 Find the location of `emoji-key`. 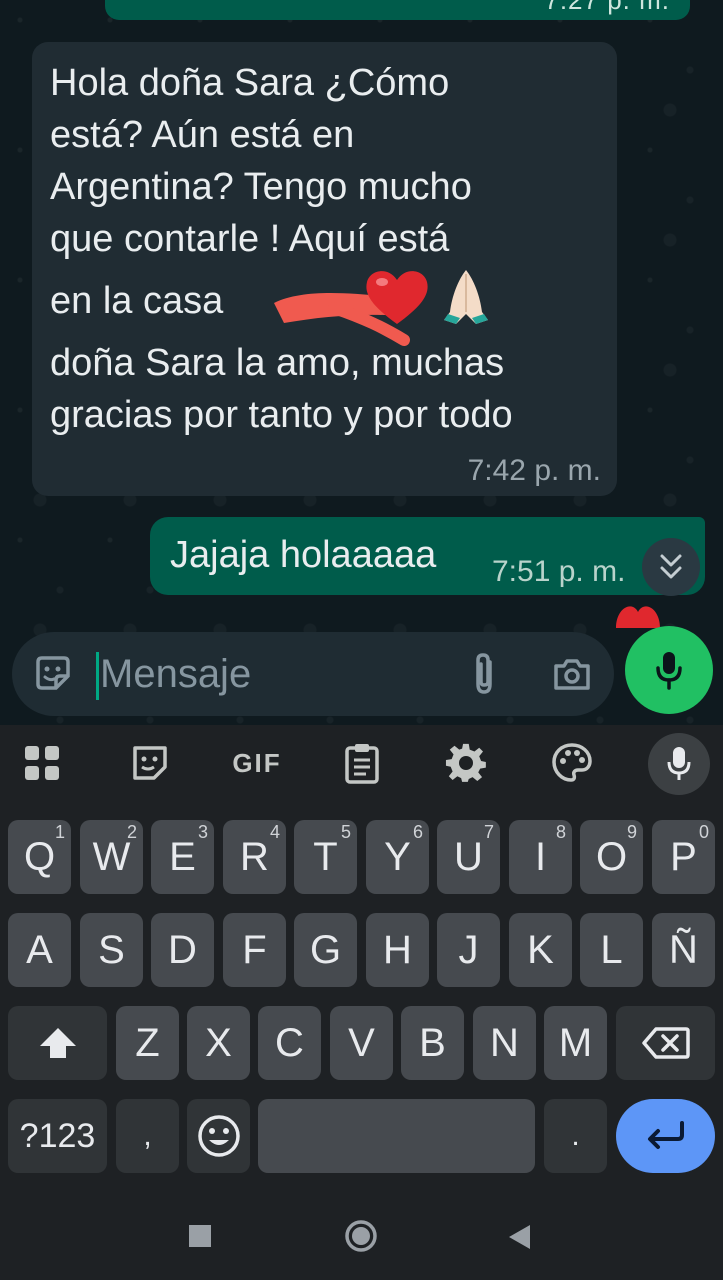

emoji-key is located at coordinates (218, 1136).